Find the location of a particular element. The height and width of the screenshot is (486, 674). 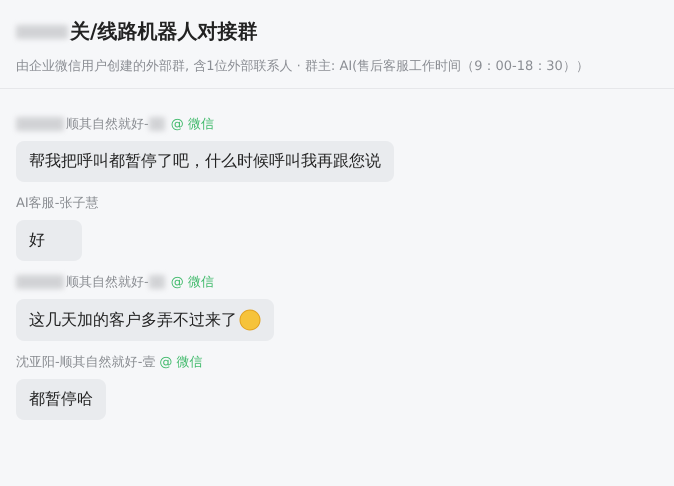

message-bubble: 帮我把呼叫都暂停了吧，什么时候呼叫我再跟您说 is located at coordinates (205, 161).